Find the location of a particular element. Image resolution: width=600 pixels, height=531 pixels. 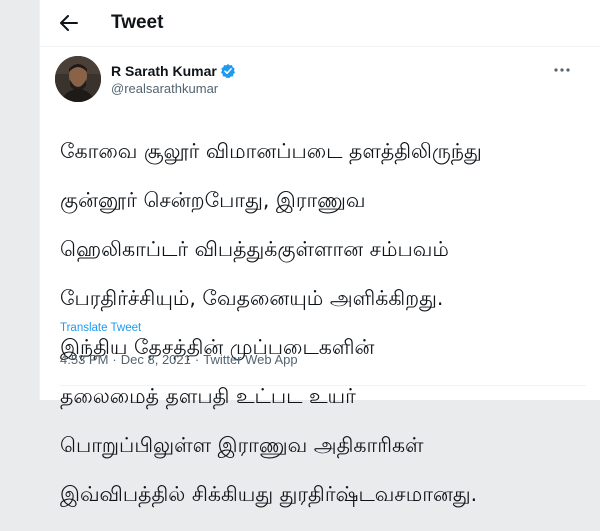

arrow-left-icon is located at coordinates (69, 23).